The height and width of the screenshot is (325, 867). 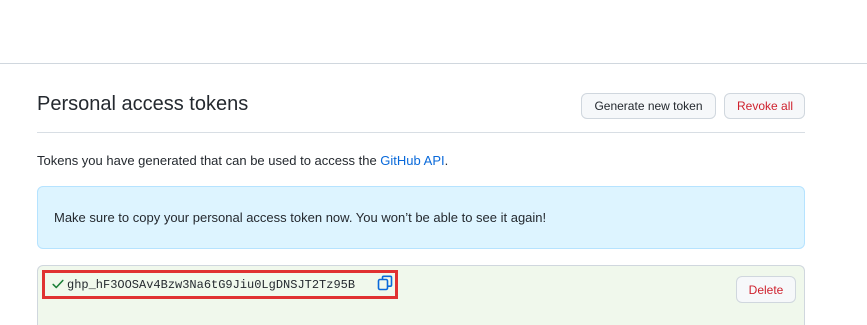 What do you see at coordinates (143, 104) in the screenshot?
I see `page-title: Personal access tokens` at bounding box center [143, 104].